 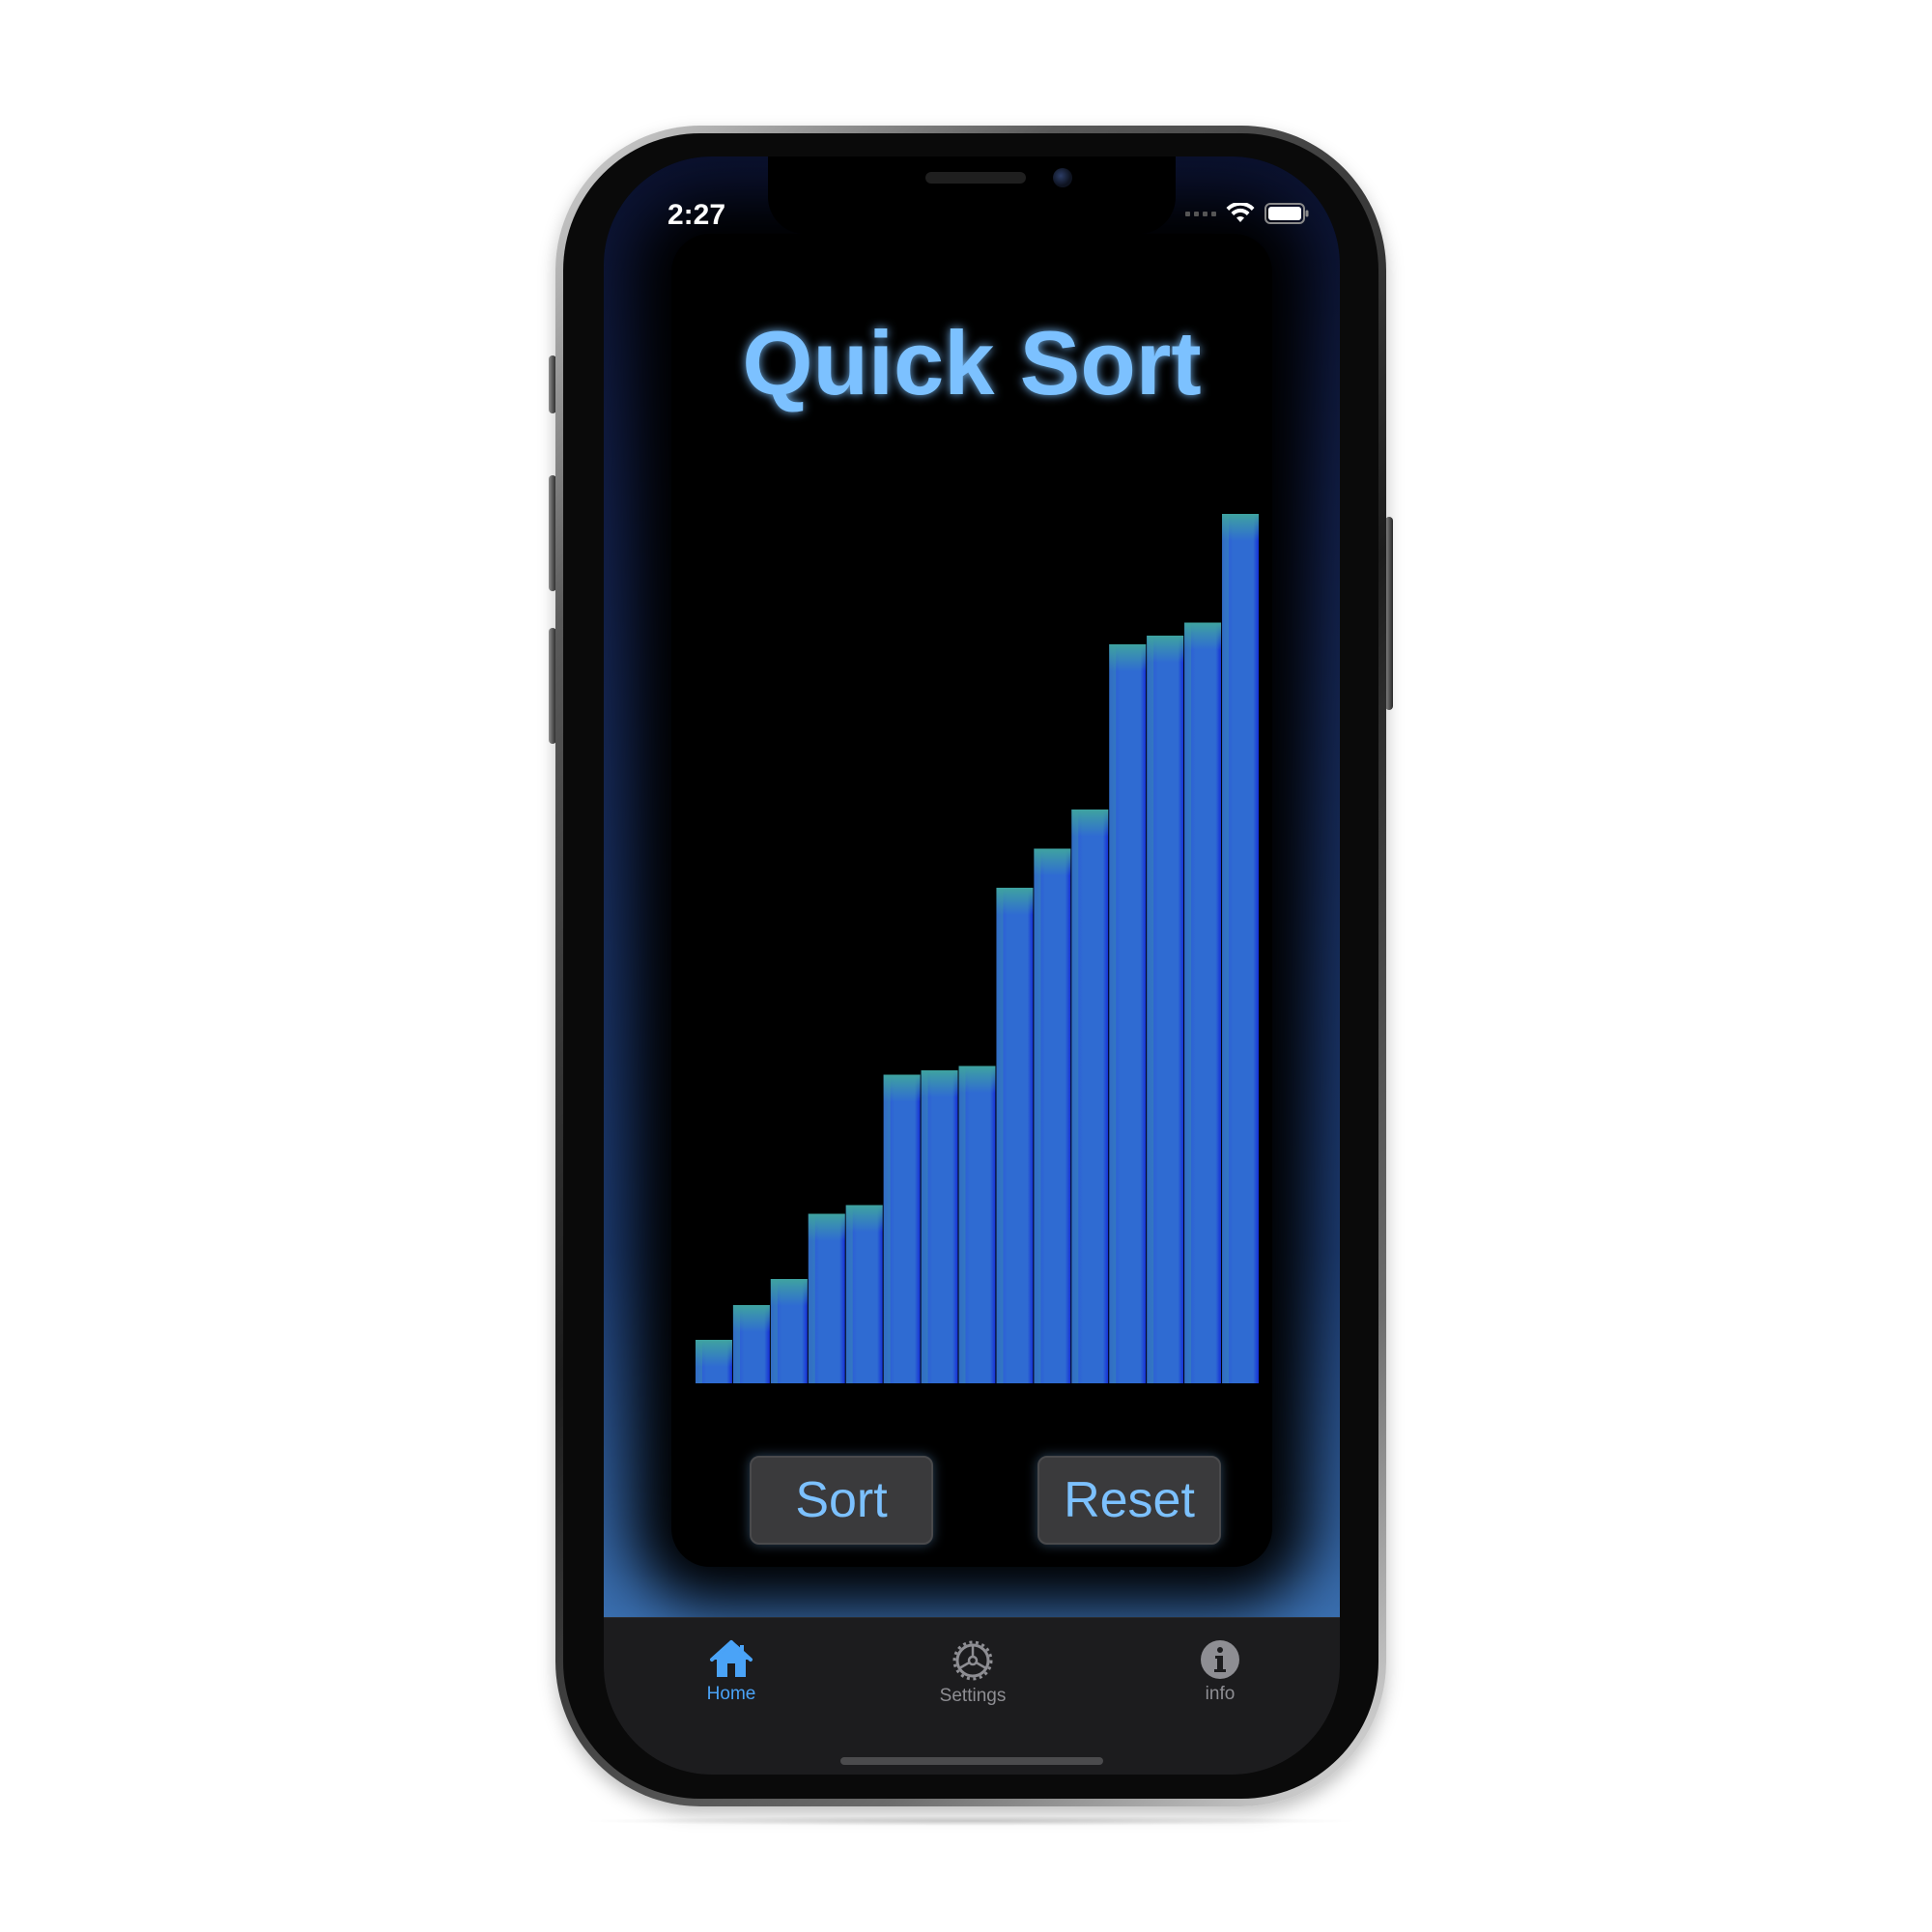 I want to click on tab-info: info, so click(x=1220, y=1672).